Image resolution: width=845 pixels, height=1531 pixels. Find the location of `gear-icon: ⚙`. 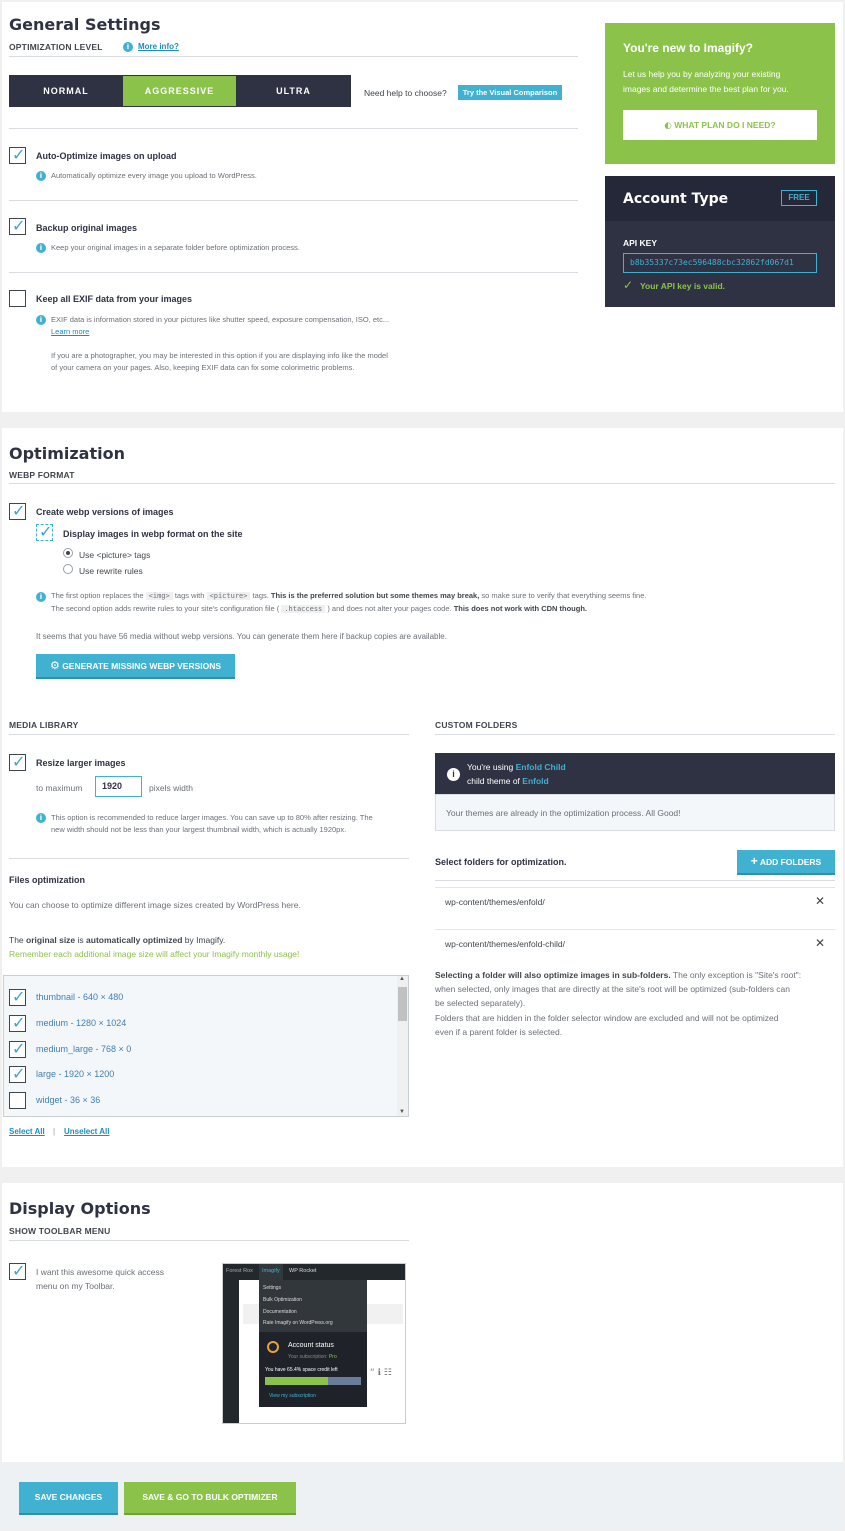

gear-icon: ⚙ is located at coordinates (54, 665).